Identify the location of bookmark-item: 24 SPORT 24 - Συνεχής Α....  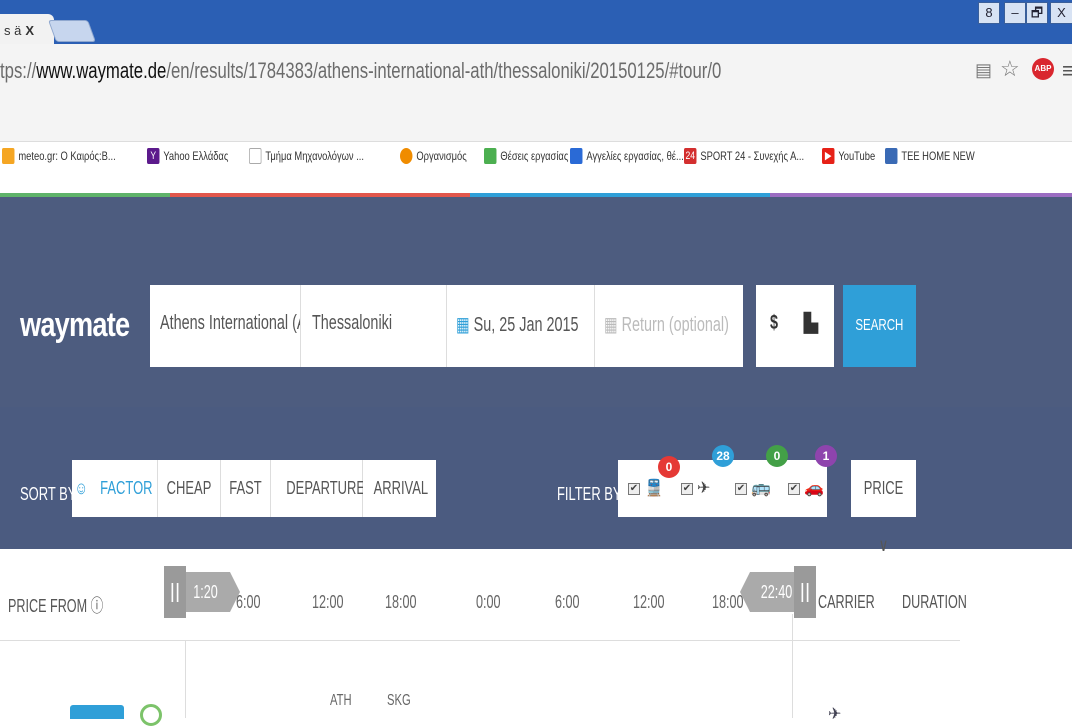
(744, 156).